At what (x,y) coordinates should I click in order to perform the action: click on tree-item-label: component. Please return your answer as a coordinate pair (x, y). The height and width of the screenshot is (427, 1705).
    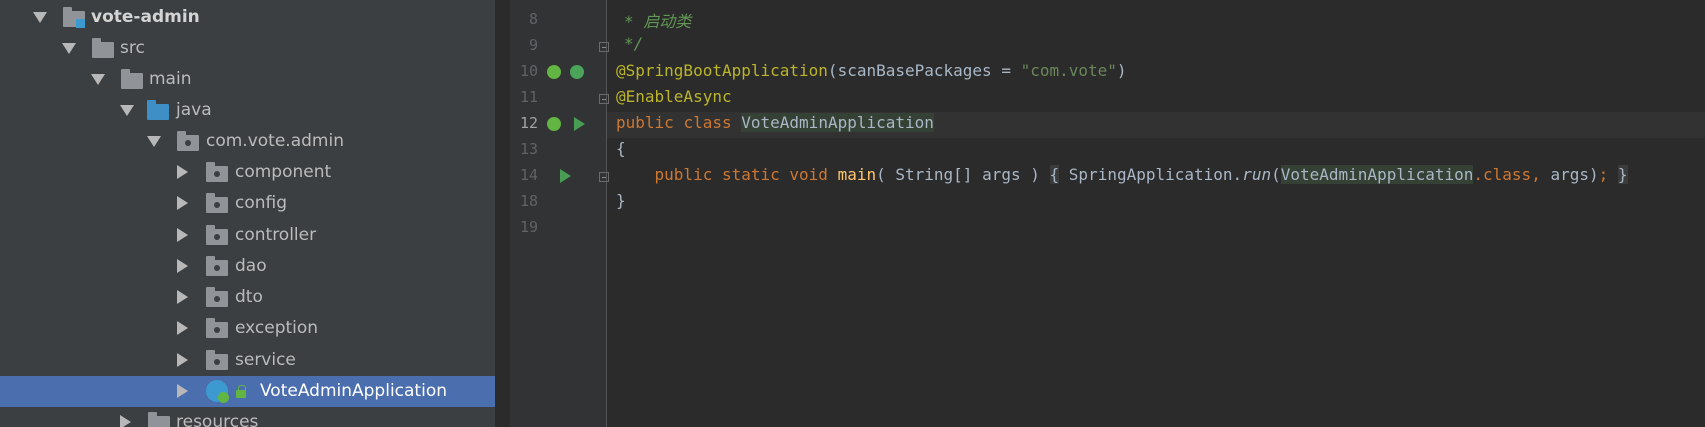
    Looking at the image, I should click on (283, 172).